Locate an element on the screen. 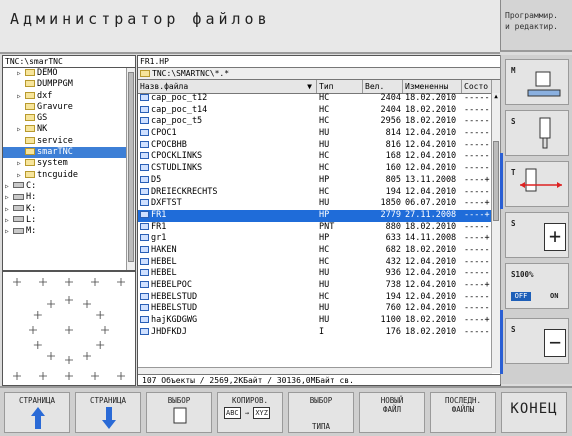 This screenshot has height=436, width=572. tree-scrollbar is located at coordinates (130, 169).